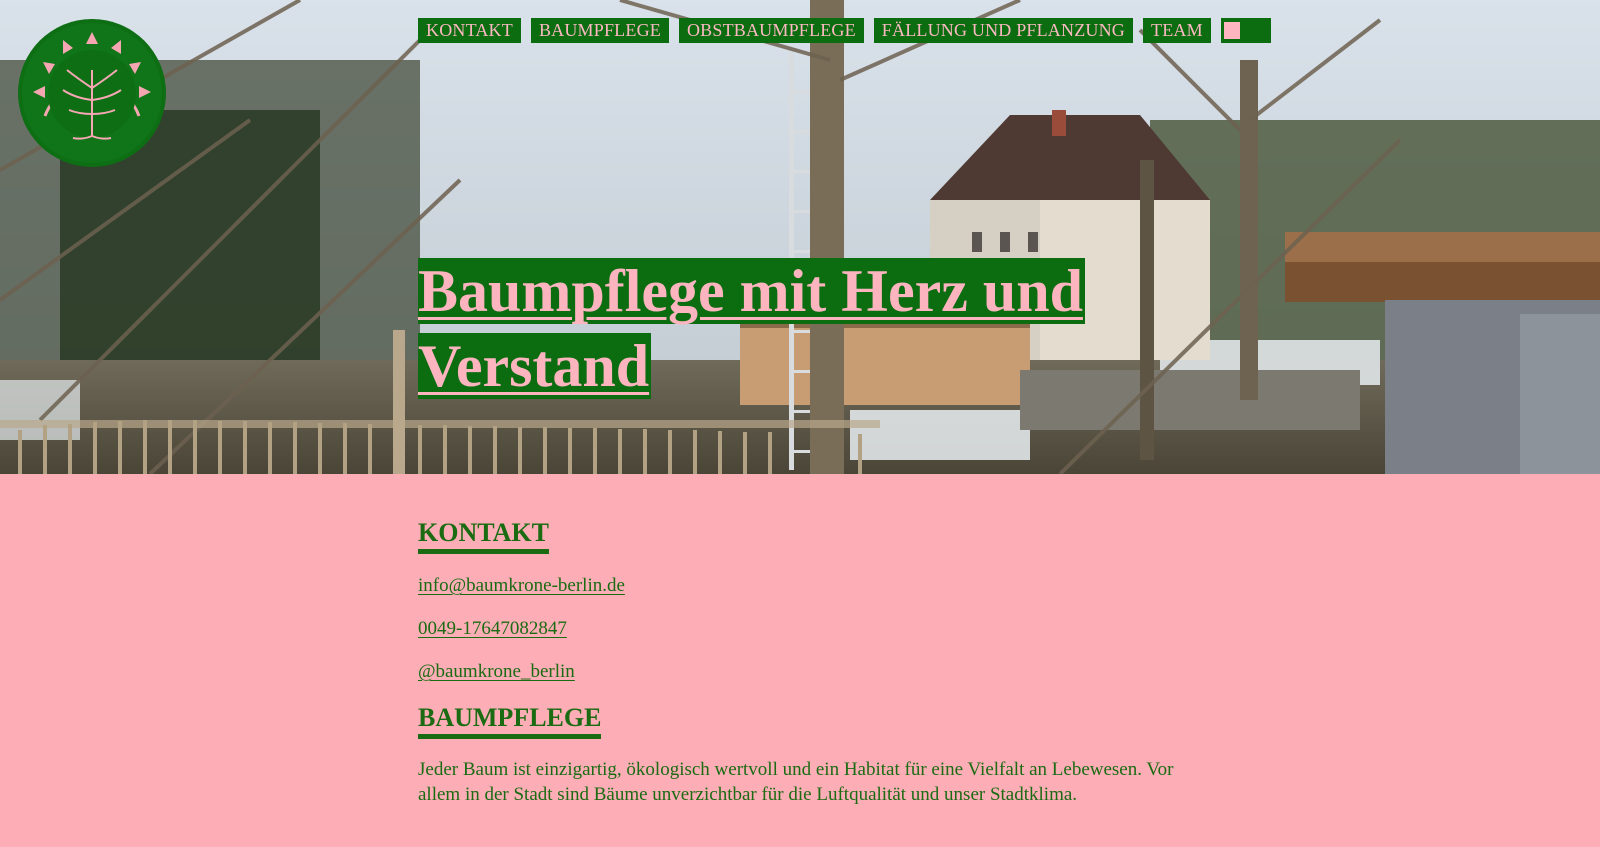 Image resolution: width=1600 pixels, height=847 pixels. I want to click on email-link: info@baumkrone-berlin.de, so click(813, 586).